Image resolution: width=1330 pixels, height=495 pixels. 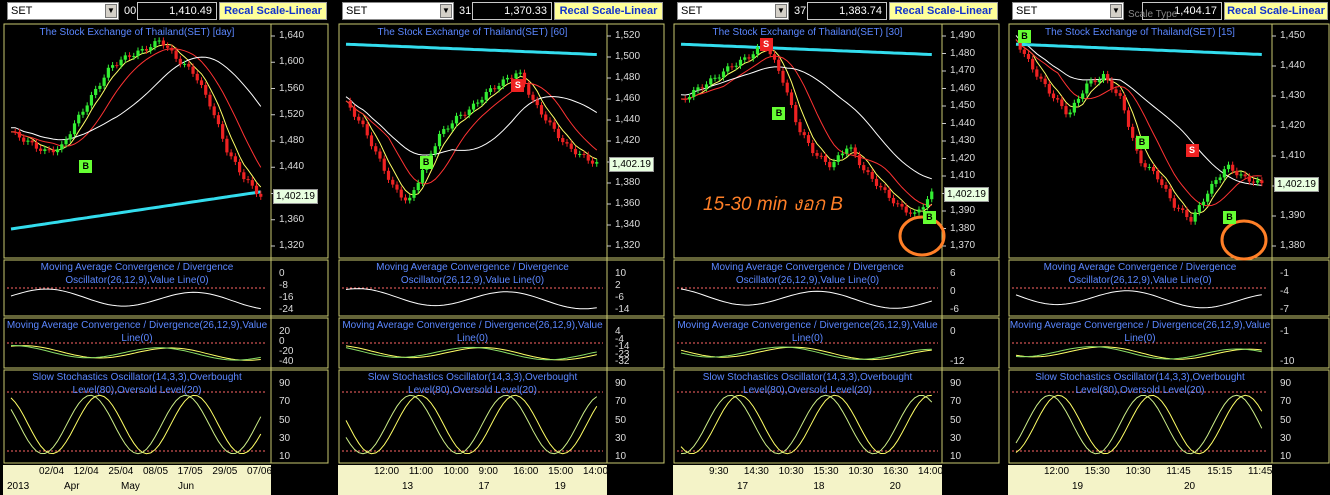 What do you see at coordinates (819, 486) in the screenshot?
I see `date-tick-label: 18` at bounding box center [819, 486].